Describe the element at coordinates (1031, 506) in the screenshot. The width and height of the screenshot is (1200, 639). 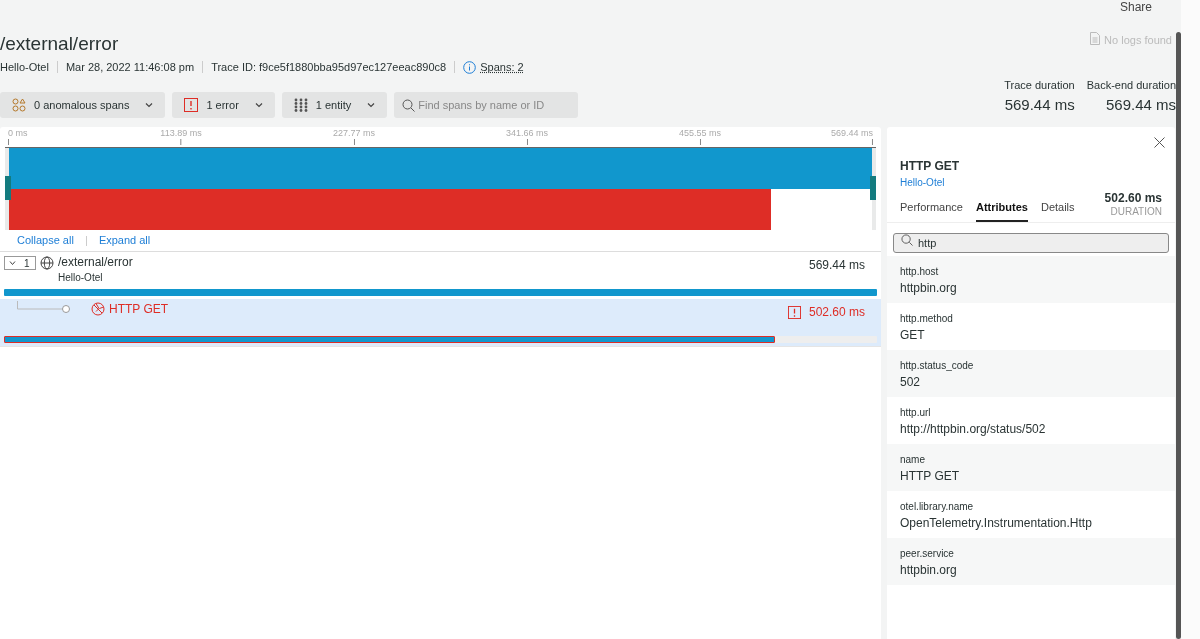
I see `attribute-key: otel.library.name` at that location.